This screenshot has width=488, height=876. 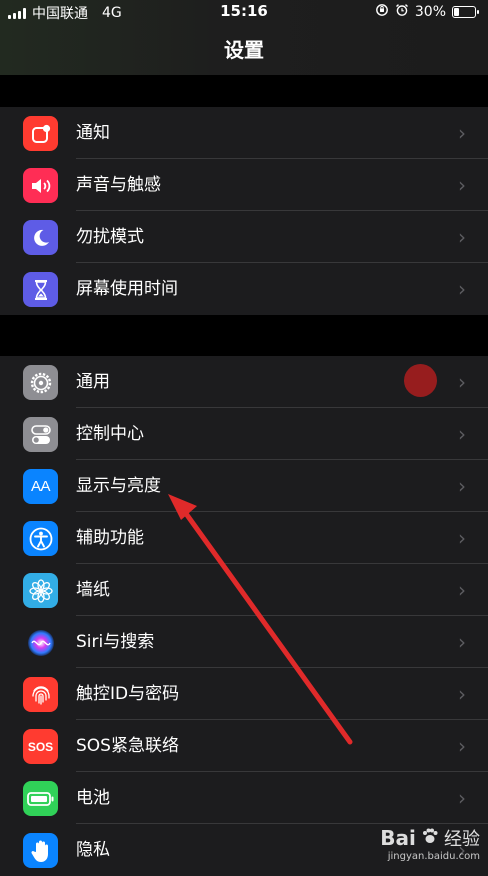 What do you see at coordinates (110, 237) in the screenshot?
I see `settings-row-label: 勿扰模式` at bounding box center [110, 237].